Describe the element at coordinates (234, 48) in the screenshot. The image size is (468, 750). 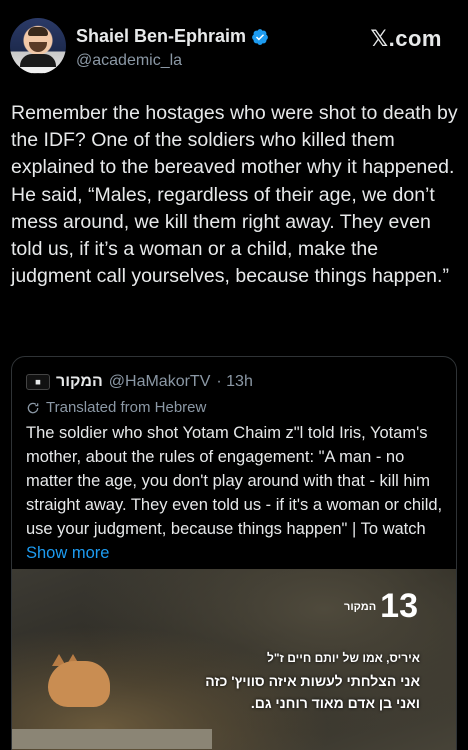
I see `tweet-header: Shaiel Ben-Ephraim @academic_la 𝕏.com` at that location.